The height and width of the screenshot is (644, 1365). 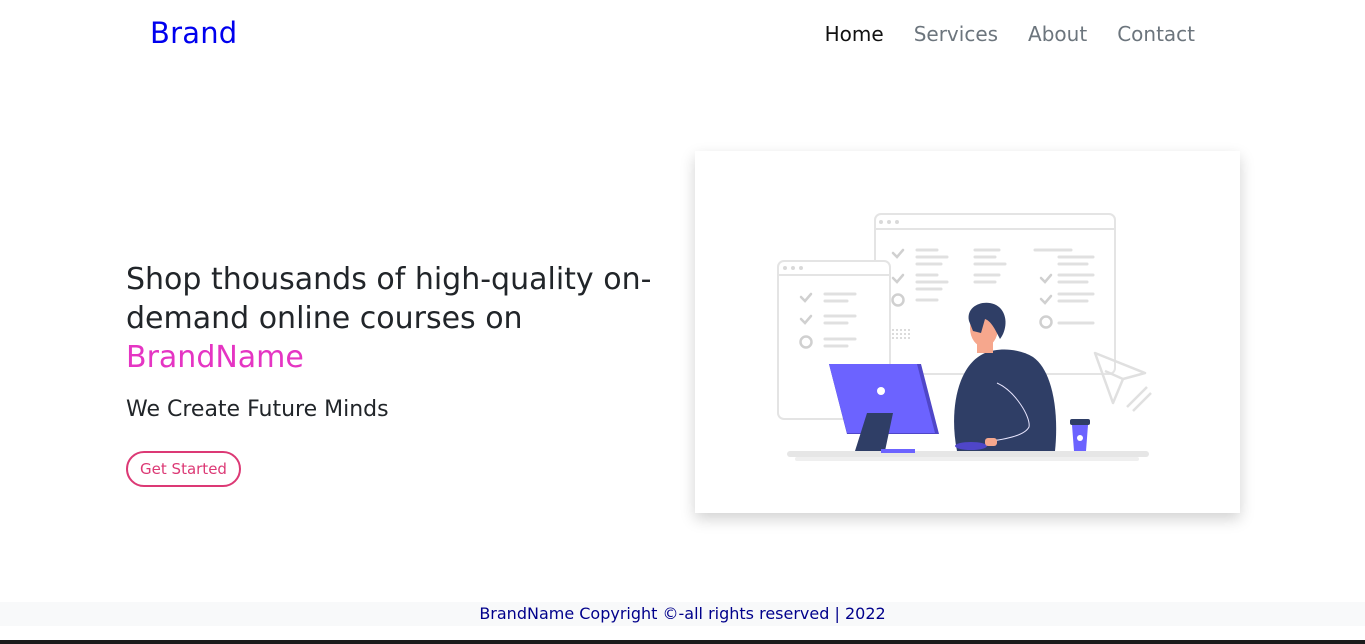 What do you see at coordinates (1010, 34) in the screenshot?
I see `nav-links: Home Services About Contact` at bounding box center [1010, 34].